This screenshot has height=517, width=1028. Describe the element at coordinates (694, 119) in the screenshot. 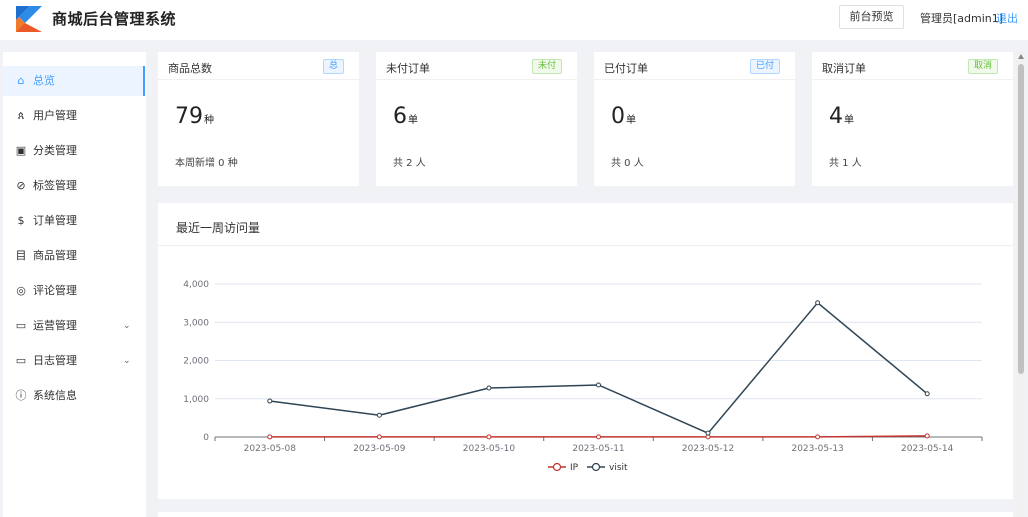

I see `stat-card: 已付订单 已付 0单共 0 人` at that location.